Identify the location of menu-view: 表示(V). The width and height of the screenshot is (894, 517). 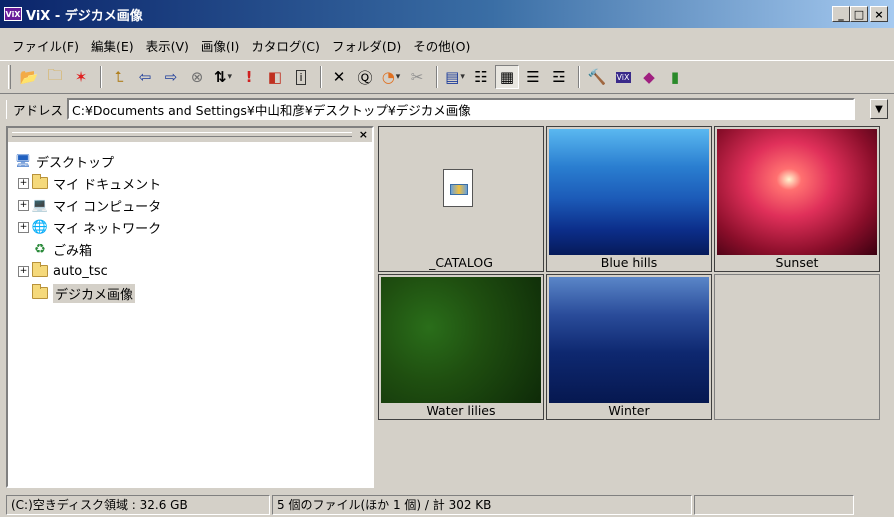
(167, 45).